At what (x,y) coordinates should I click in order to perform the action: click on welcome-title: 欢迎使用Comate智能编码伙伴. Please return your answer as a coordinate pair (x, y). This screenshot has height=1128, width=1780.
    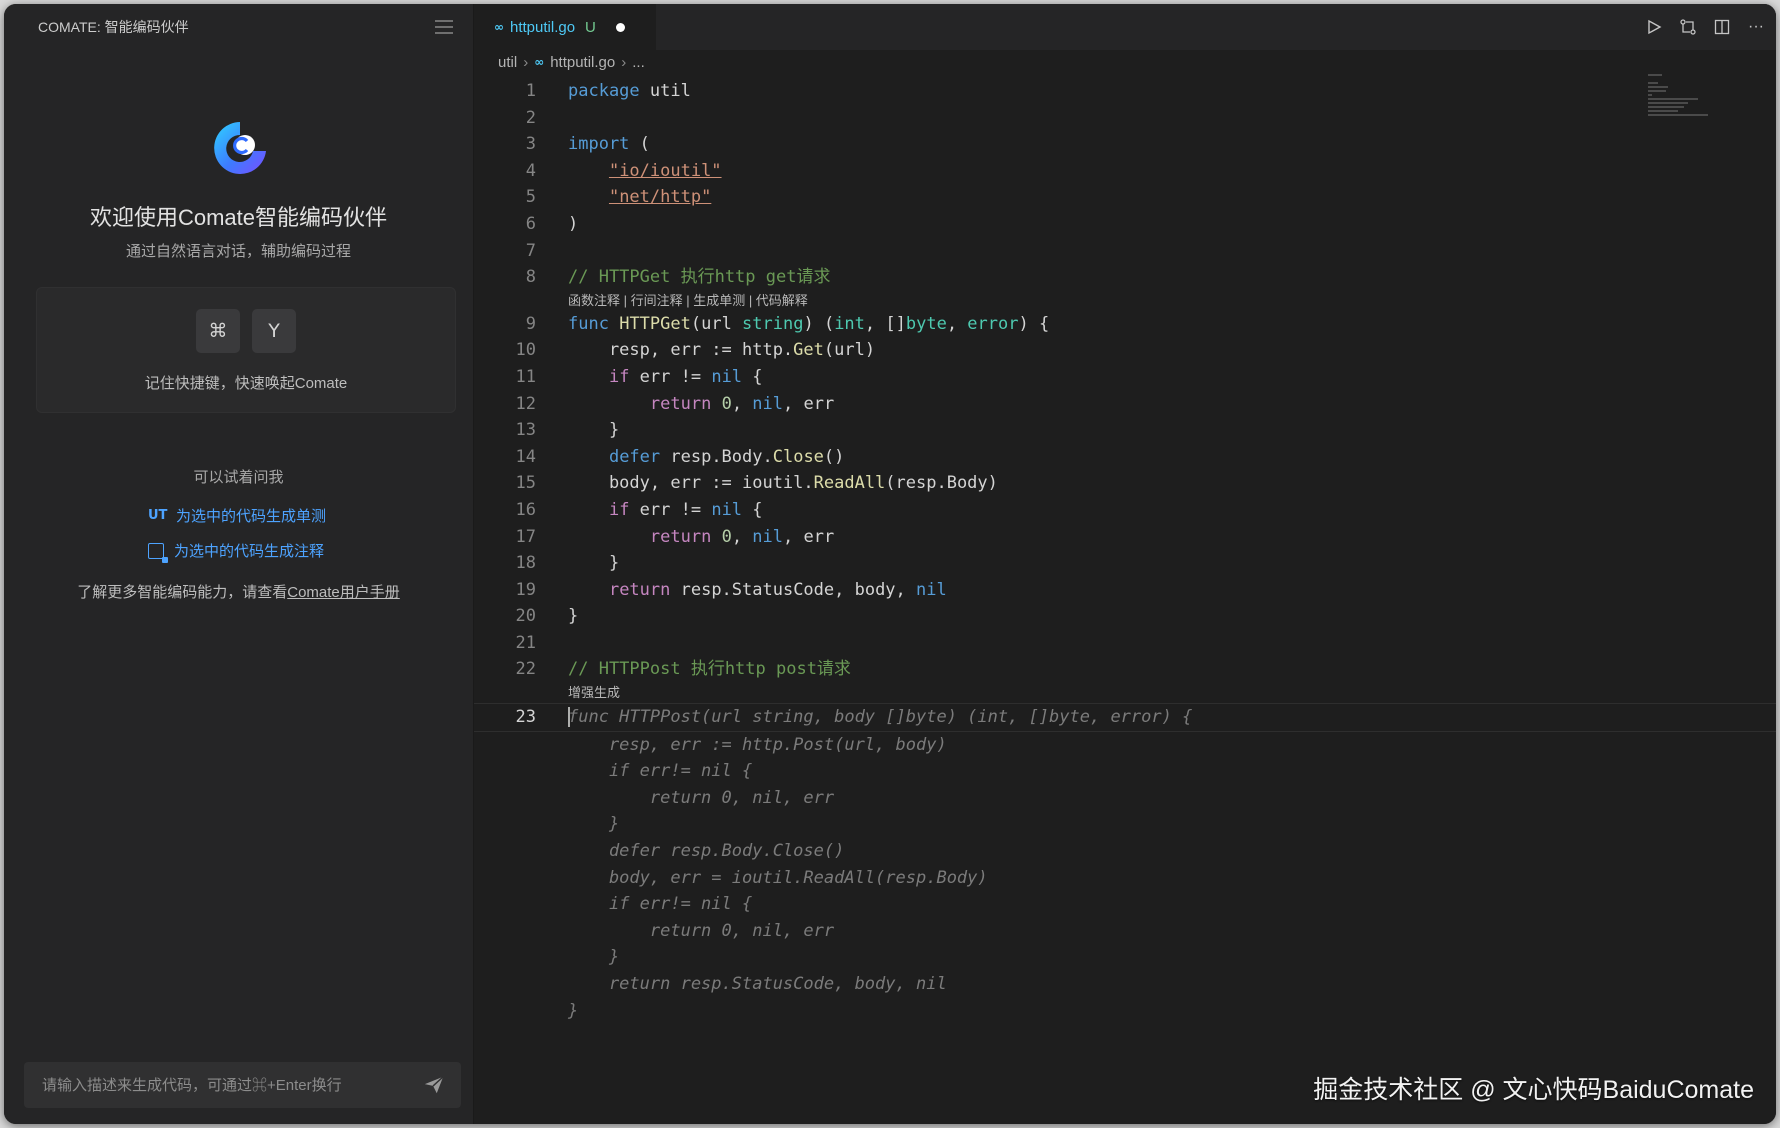
    Looking at the image, I should click on (238, 217).